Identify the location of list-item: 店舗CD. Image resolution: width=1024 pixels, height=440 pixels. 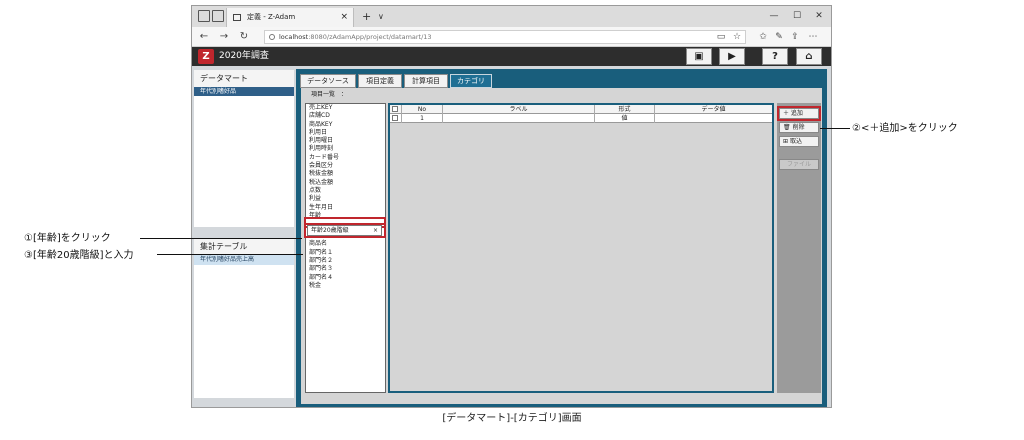
(345, 116).